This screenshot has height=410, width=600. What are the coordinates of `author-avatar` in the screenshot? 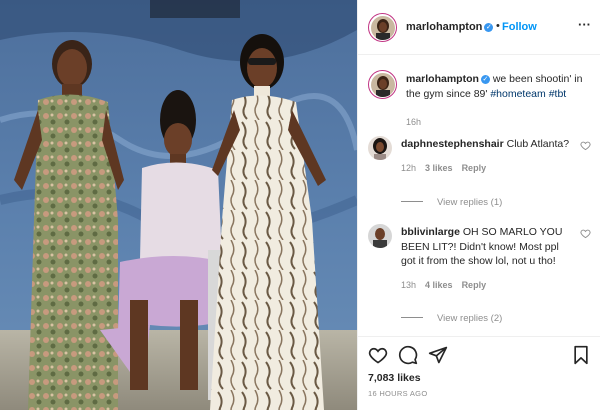 It's located at (382, 27).